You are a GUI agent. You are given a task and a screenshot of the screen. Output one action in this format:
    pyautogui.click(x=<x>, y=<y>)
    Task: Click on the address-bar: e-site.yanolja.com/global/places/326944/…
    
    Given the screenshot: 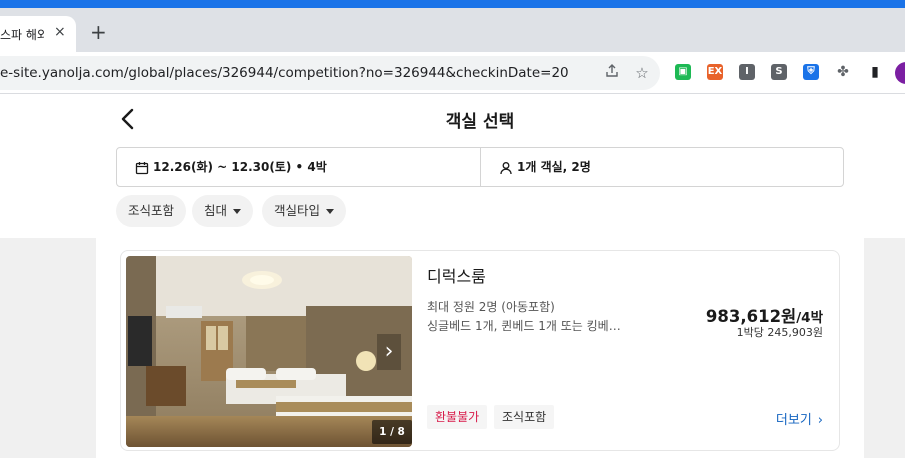 What is the action you would take?
    pyautogui.click(x=330, y=73)
    